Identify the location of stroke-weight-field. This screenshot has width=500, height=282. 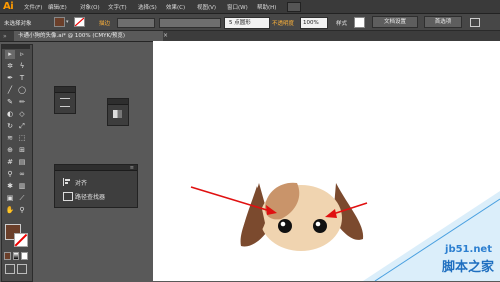
(136, 23).